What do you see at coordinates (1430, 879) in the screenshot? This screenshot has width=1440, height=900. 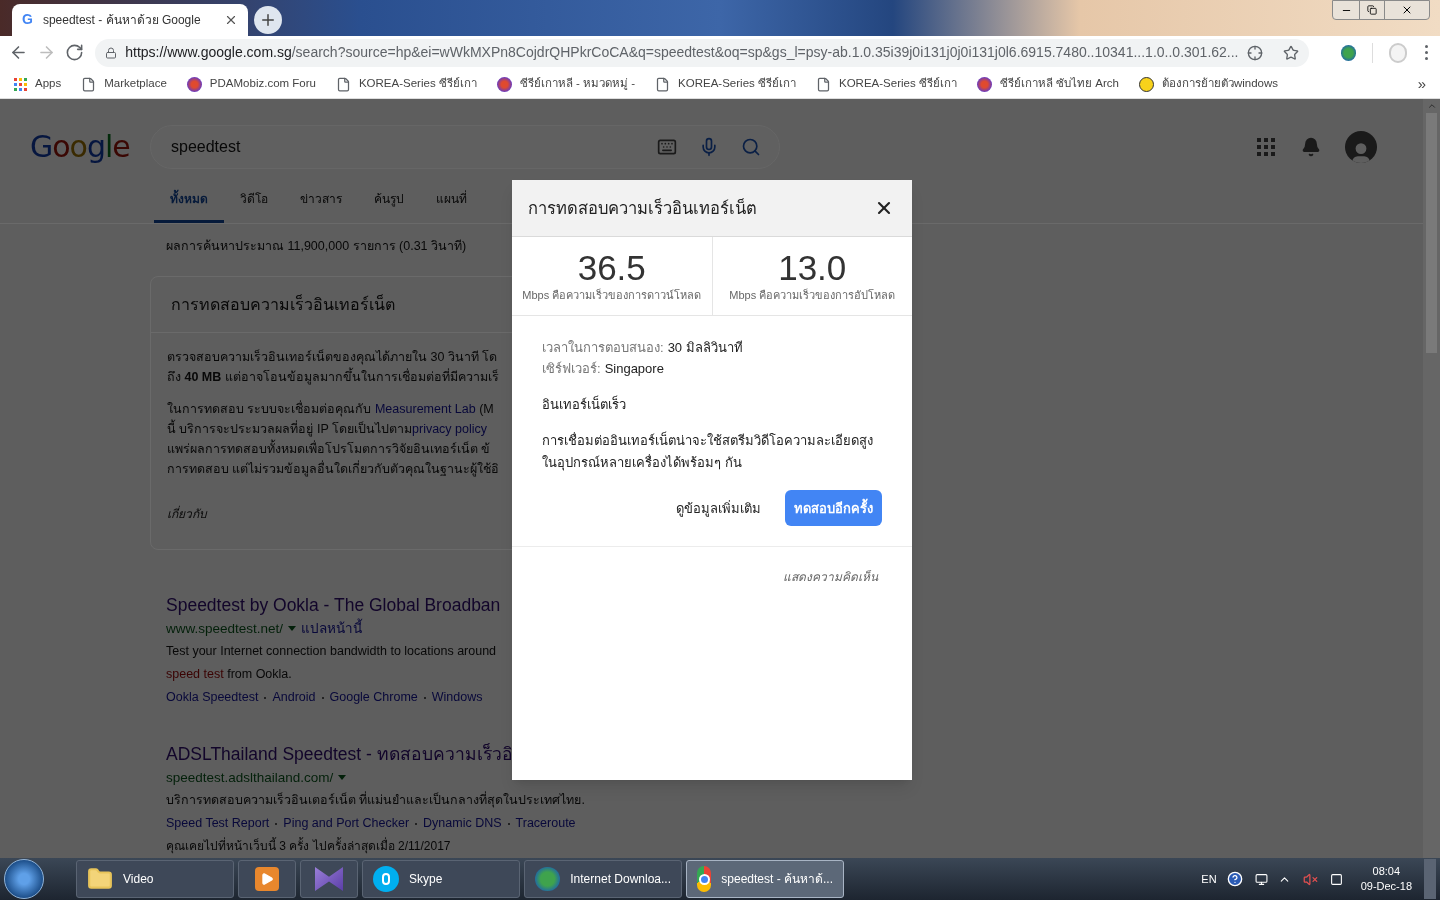 I see `show-desktop-button` at bounding box center [1430, 879].